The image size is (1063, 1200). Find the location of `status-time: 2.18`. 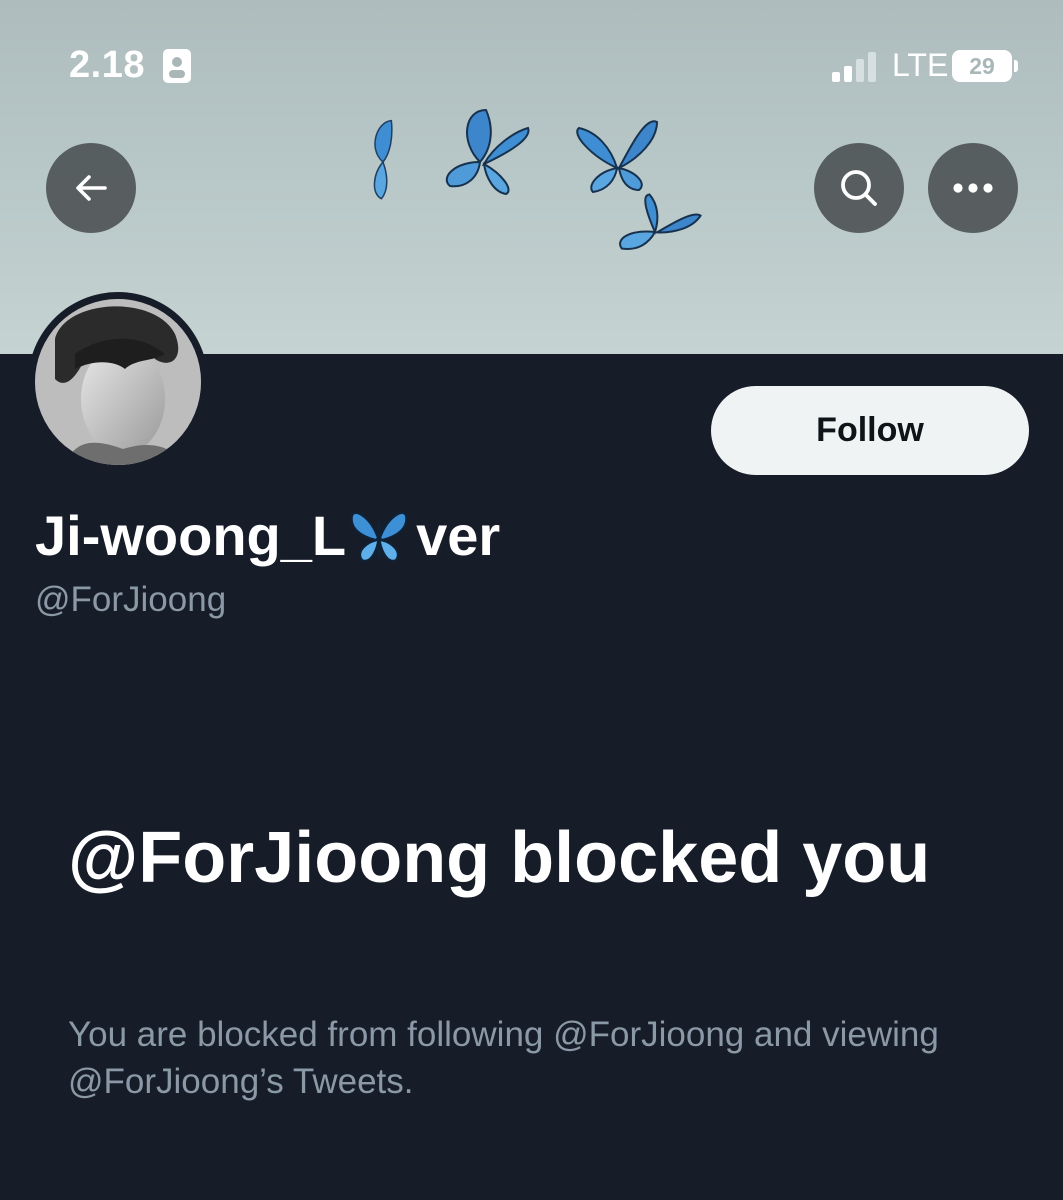

status-time: 2.18 is located at coordinates (107, 65).